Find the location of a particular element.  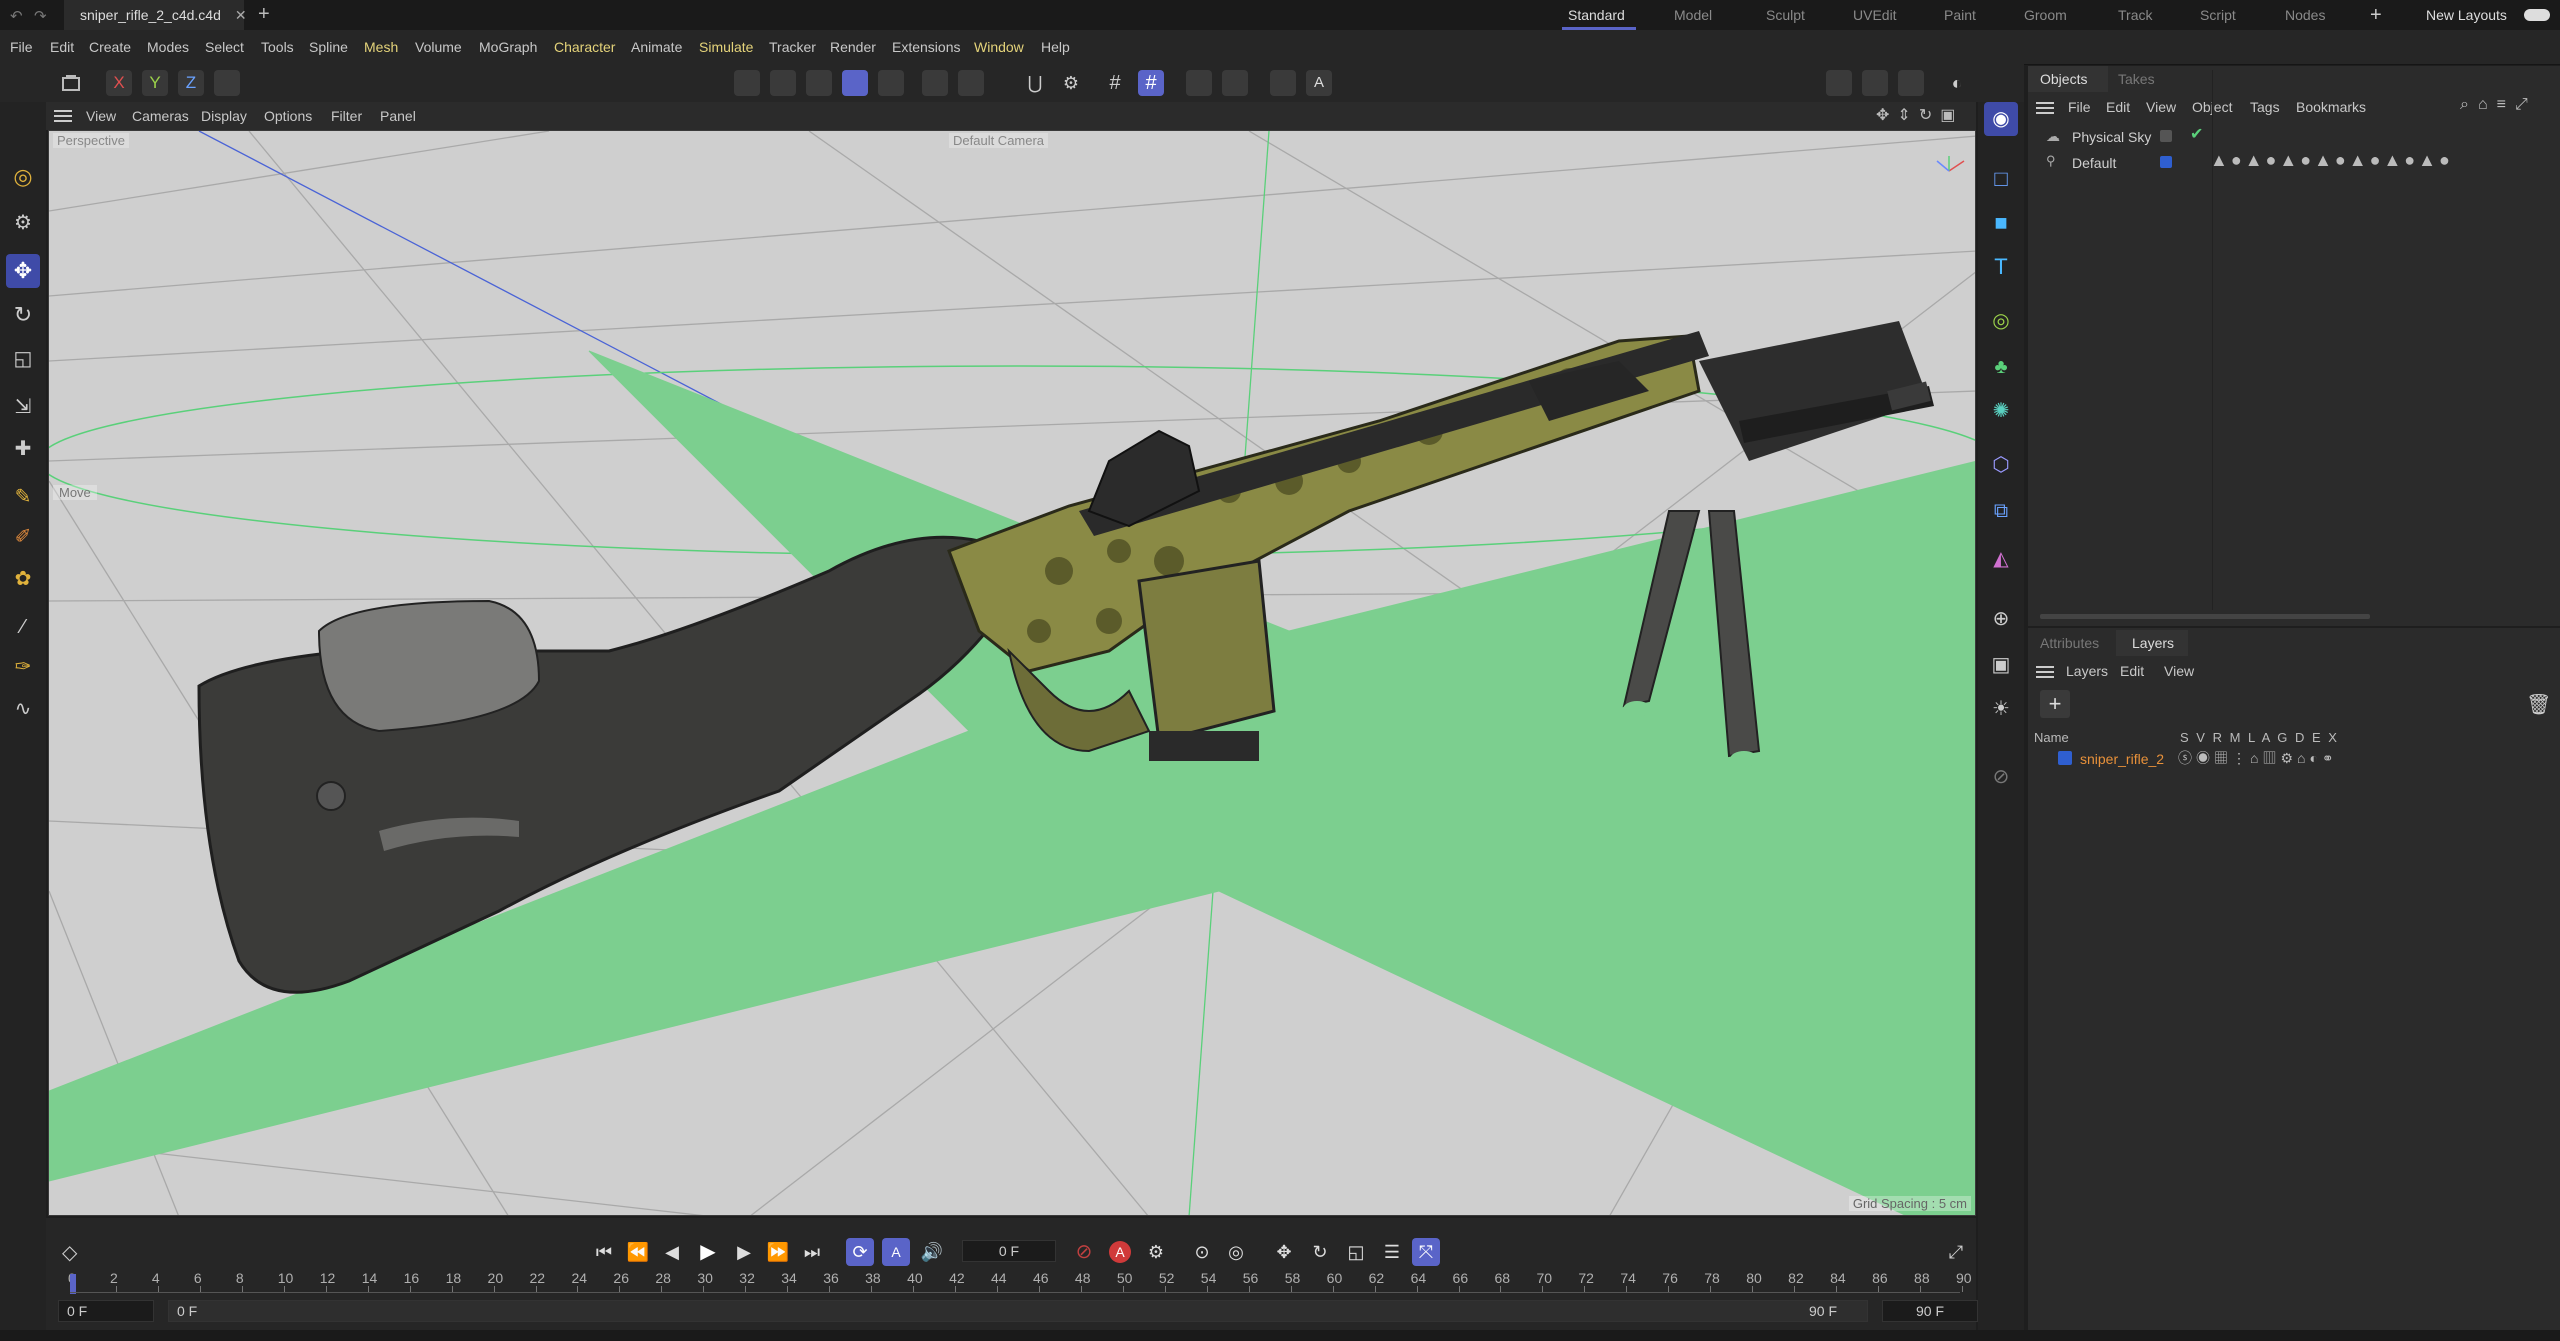

cube-icon: ■ is located at coordinates (2001, 223).